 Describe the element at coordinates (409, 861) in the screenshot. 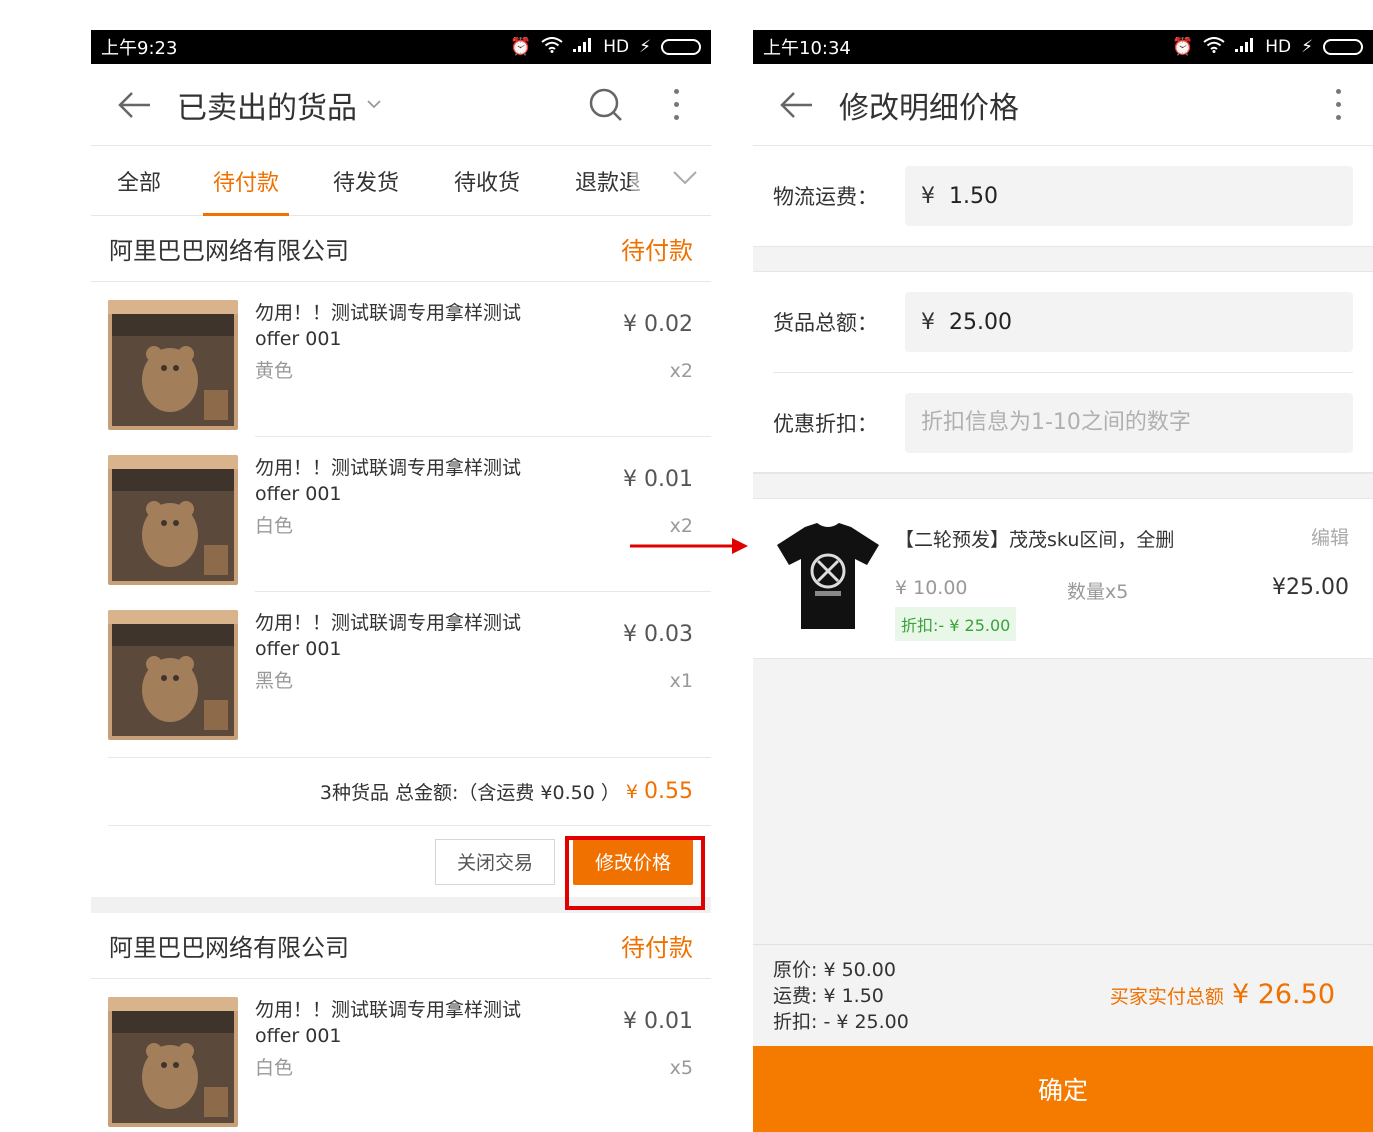

I see `order-actions: 关闭交易 修改价格` at that location.